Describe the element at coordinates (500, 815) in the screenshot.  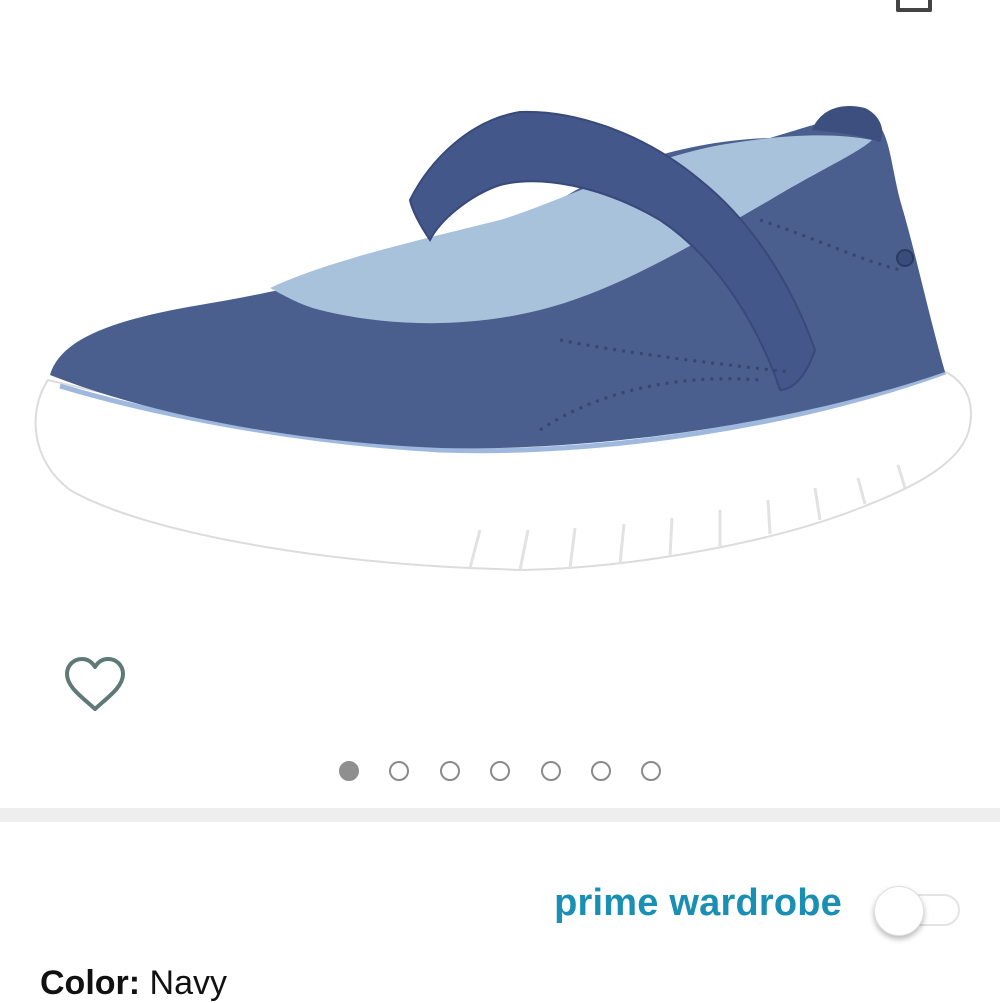
I see `section-divider` at that location.